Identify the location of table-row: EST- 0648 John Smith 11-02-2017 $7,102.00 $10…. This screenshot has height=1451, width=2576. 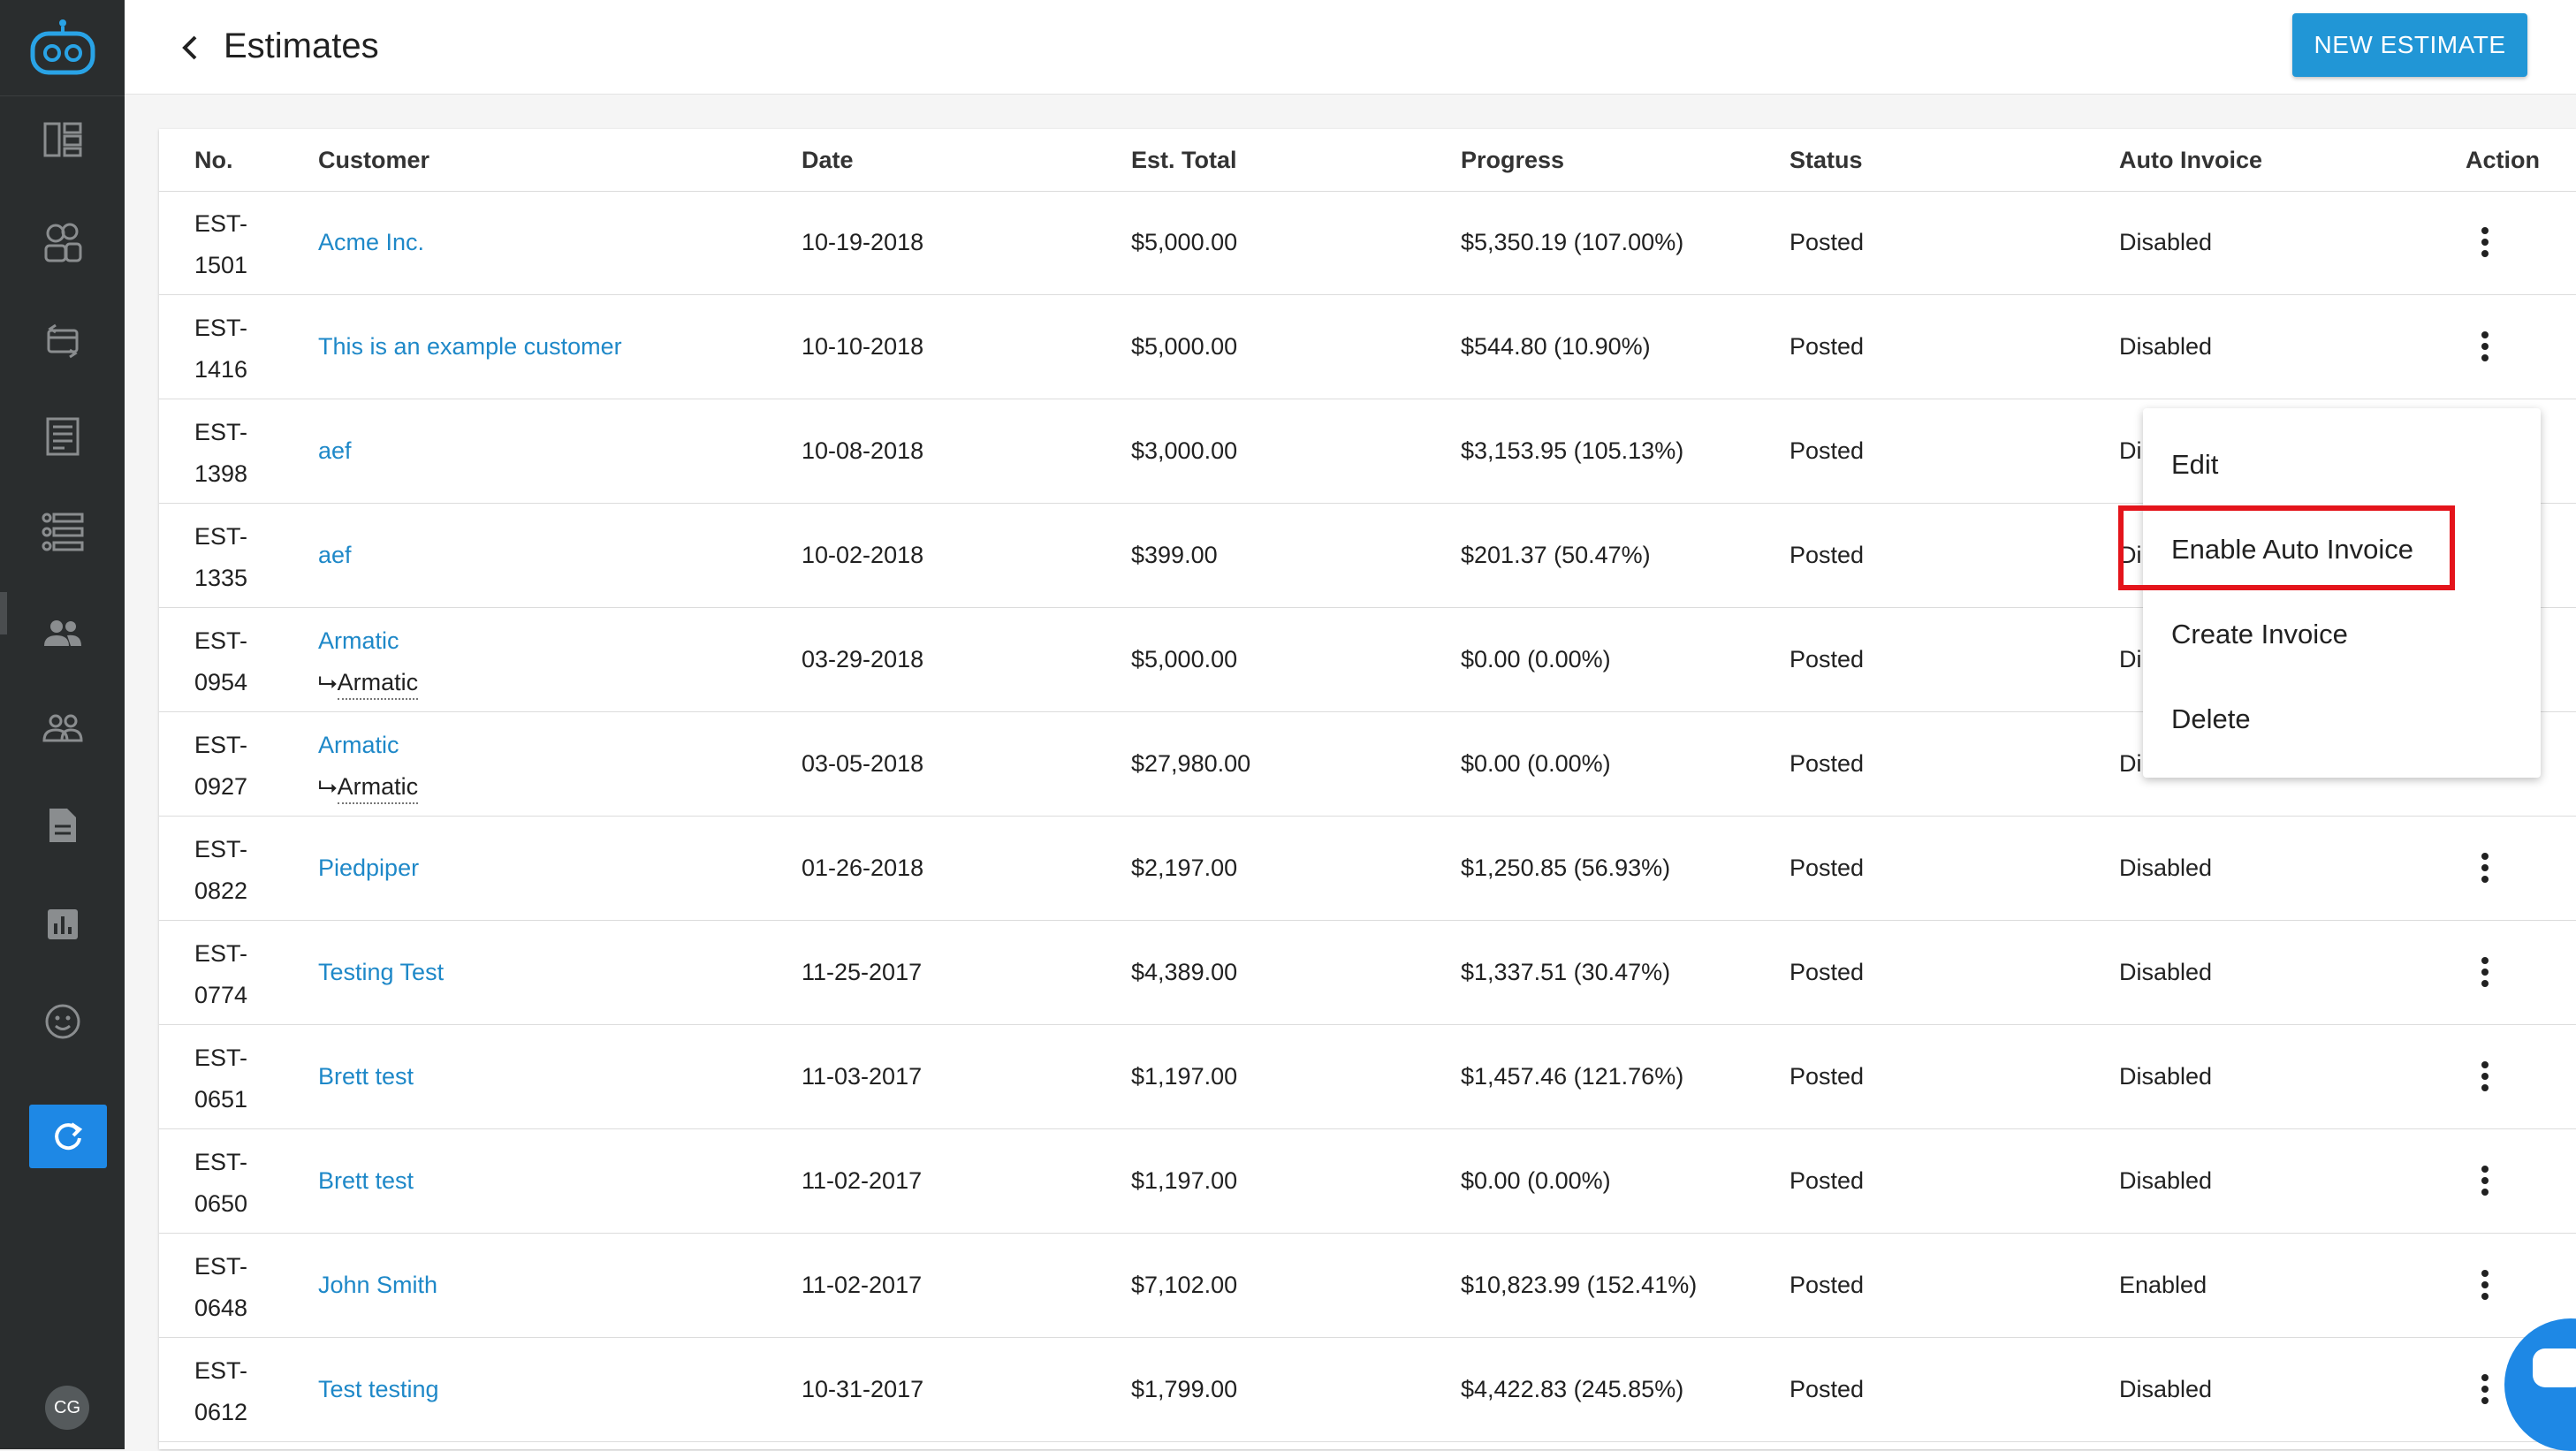
(1367, 1286).